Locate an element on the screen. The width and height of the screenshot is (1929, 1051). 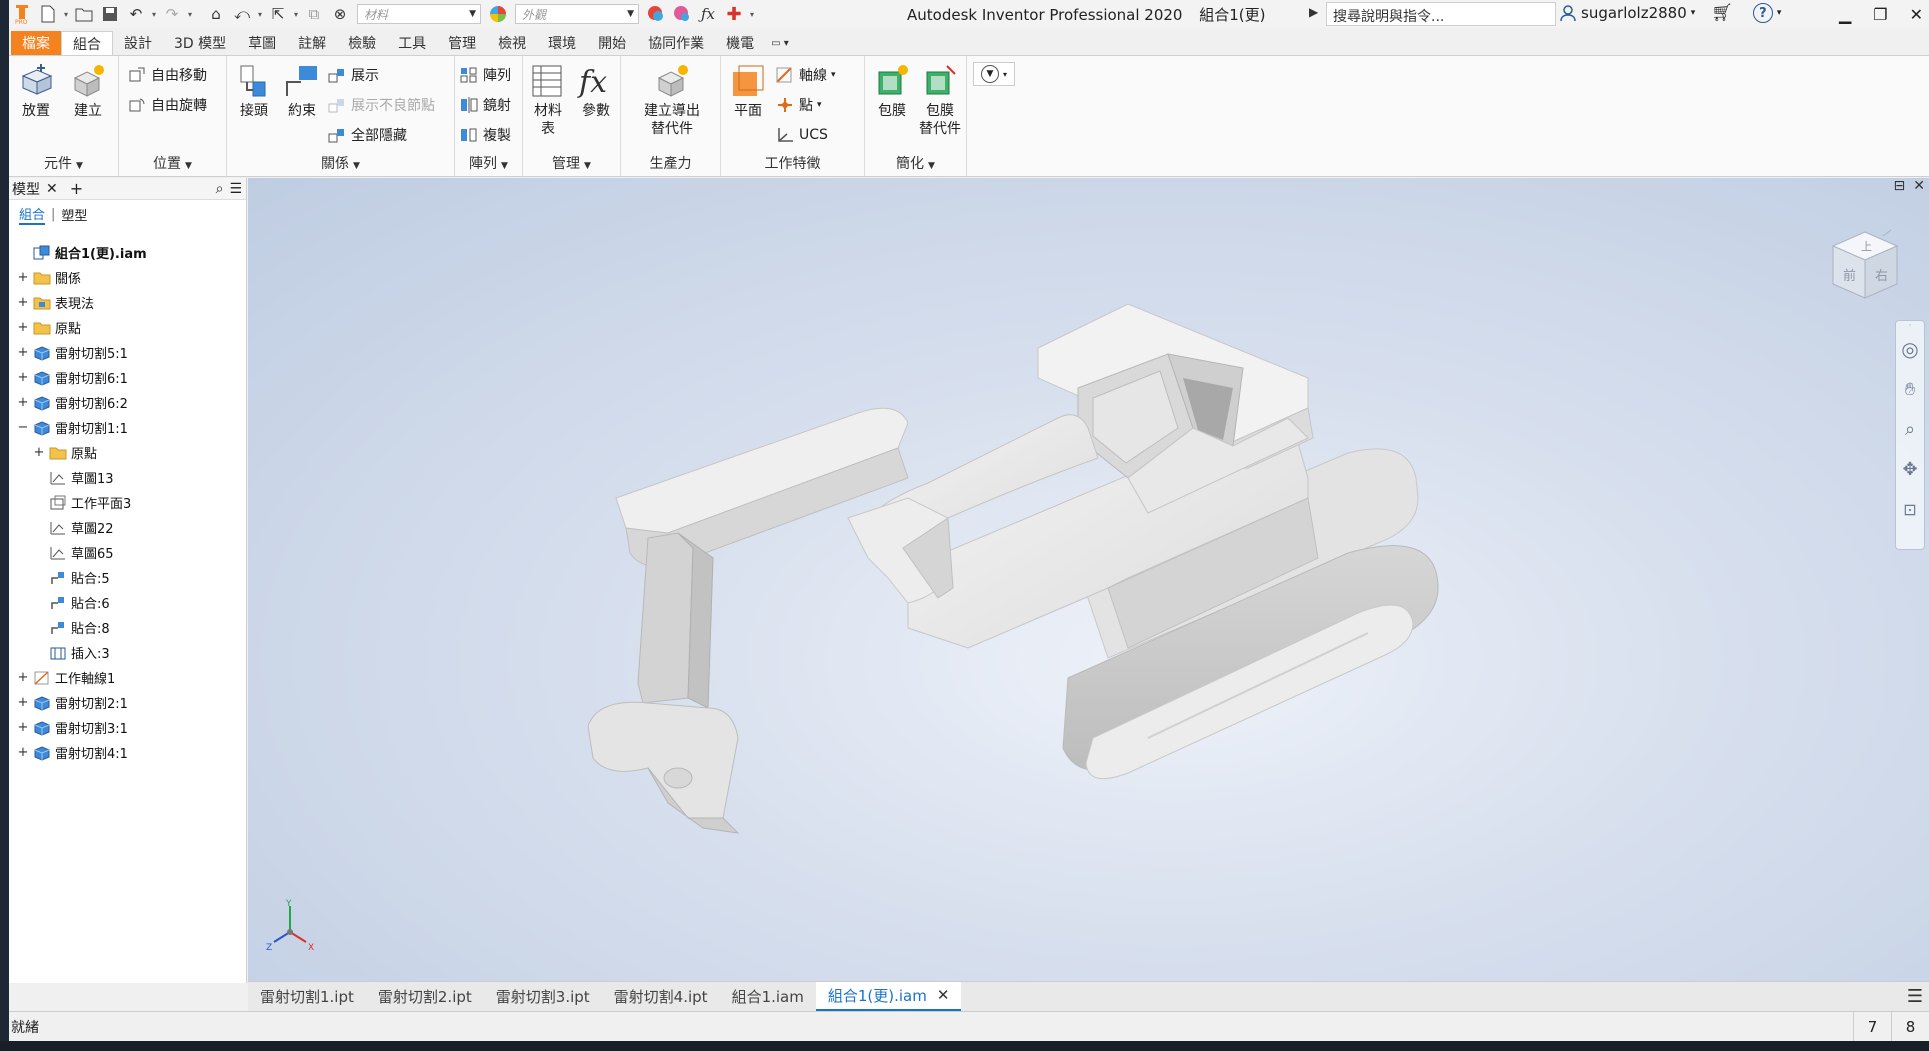
tab-environments: 環境 is located at coordinates (562, 43).